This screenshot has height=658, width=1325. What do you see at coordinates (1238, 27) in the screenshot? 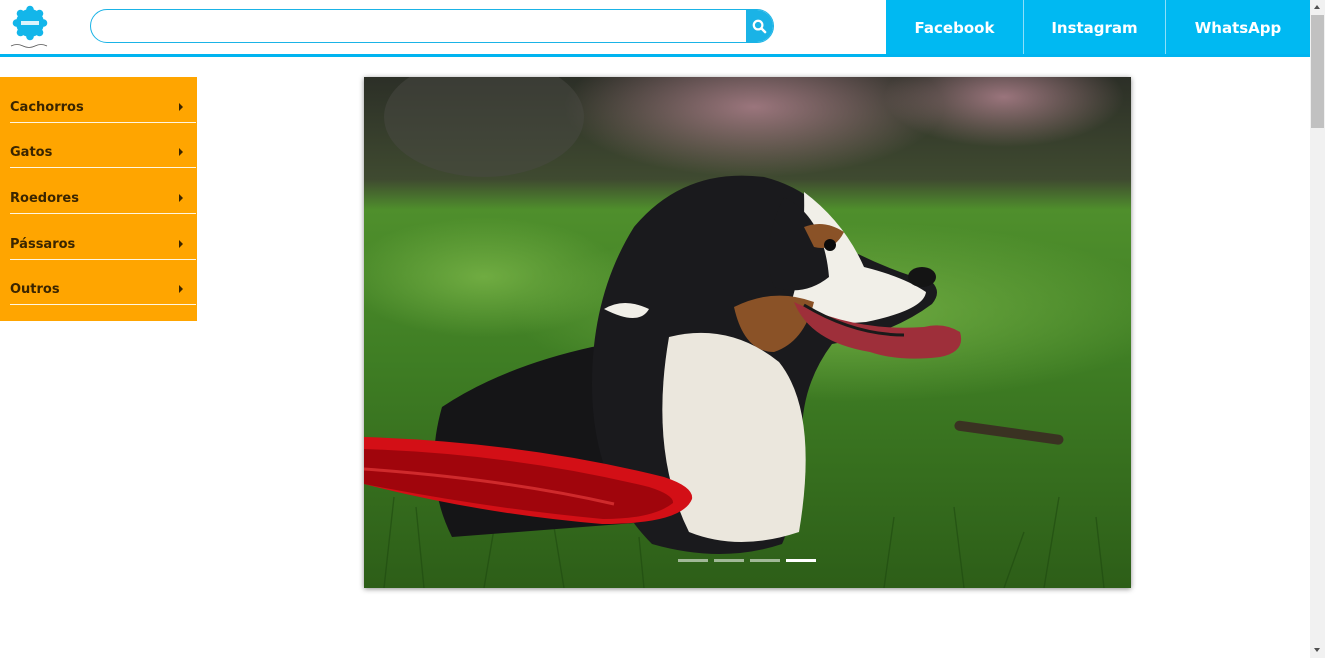
I see `whatsapp-link: WhatsApp` at bounding box center [1238, 27].